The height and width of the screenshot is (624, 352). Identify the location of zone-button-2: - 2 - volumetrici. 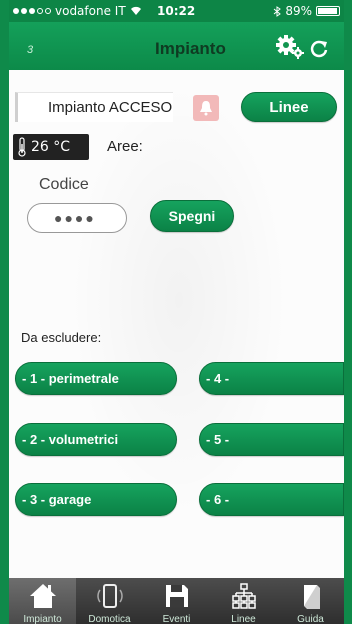
(96, 439).